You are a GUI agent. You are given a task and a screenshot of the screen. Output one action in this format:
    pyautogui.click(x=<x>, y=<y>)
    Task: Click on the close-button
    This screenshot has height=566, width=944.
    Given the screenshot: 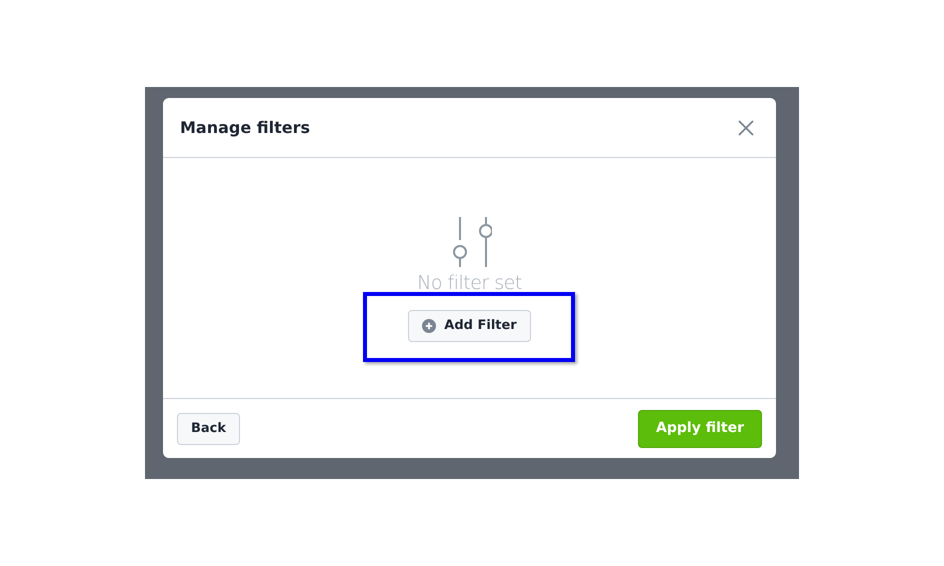 What is the action you would take?
    pyautogui.click(x=746, y=128)
    